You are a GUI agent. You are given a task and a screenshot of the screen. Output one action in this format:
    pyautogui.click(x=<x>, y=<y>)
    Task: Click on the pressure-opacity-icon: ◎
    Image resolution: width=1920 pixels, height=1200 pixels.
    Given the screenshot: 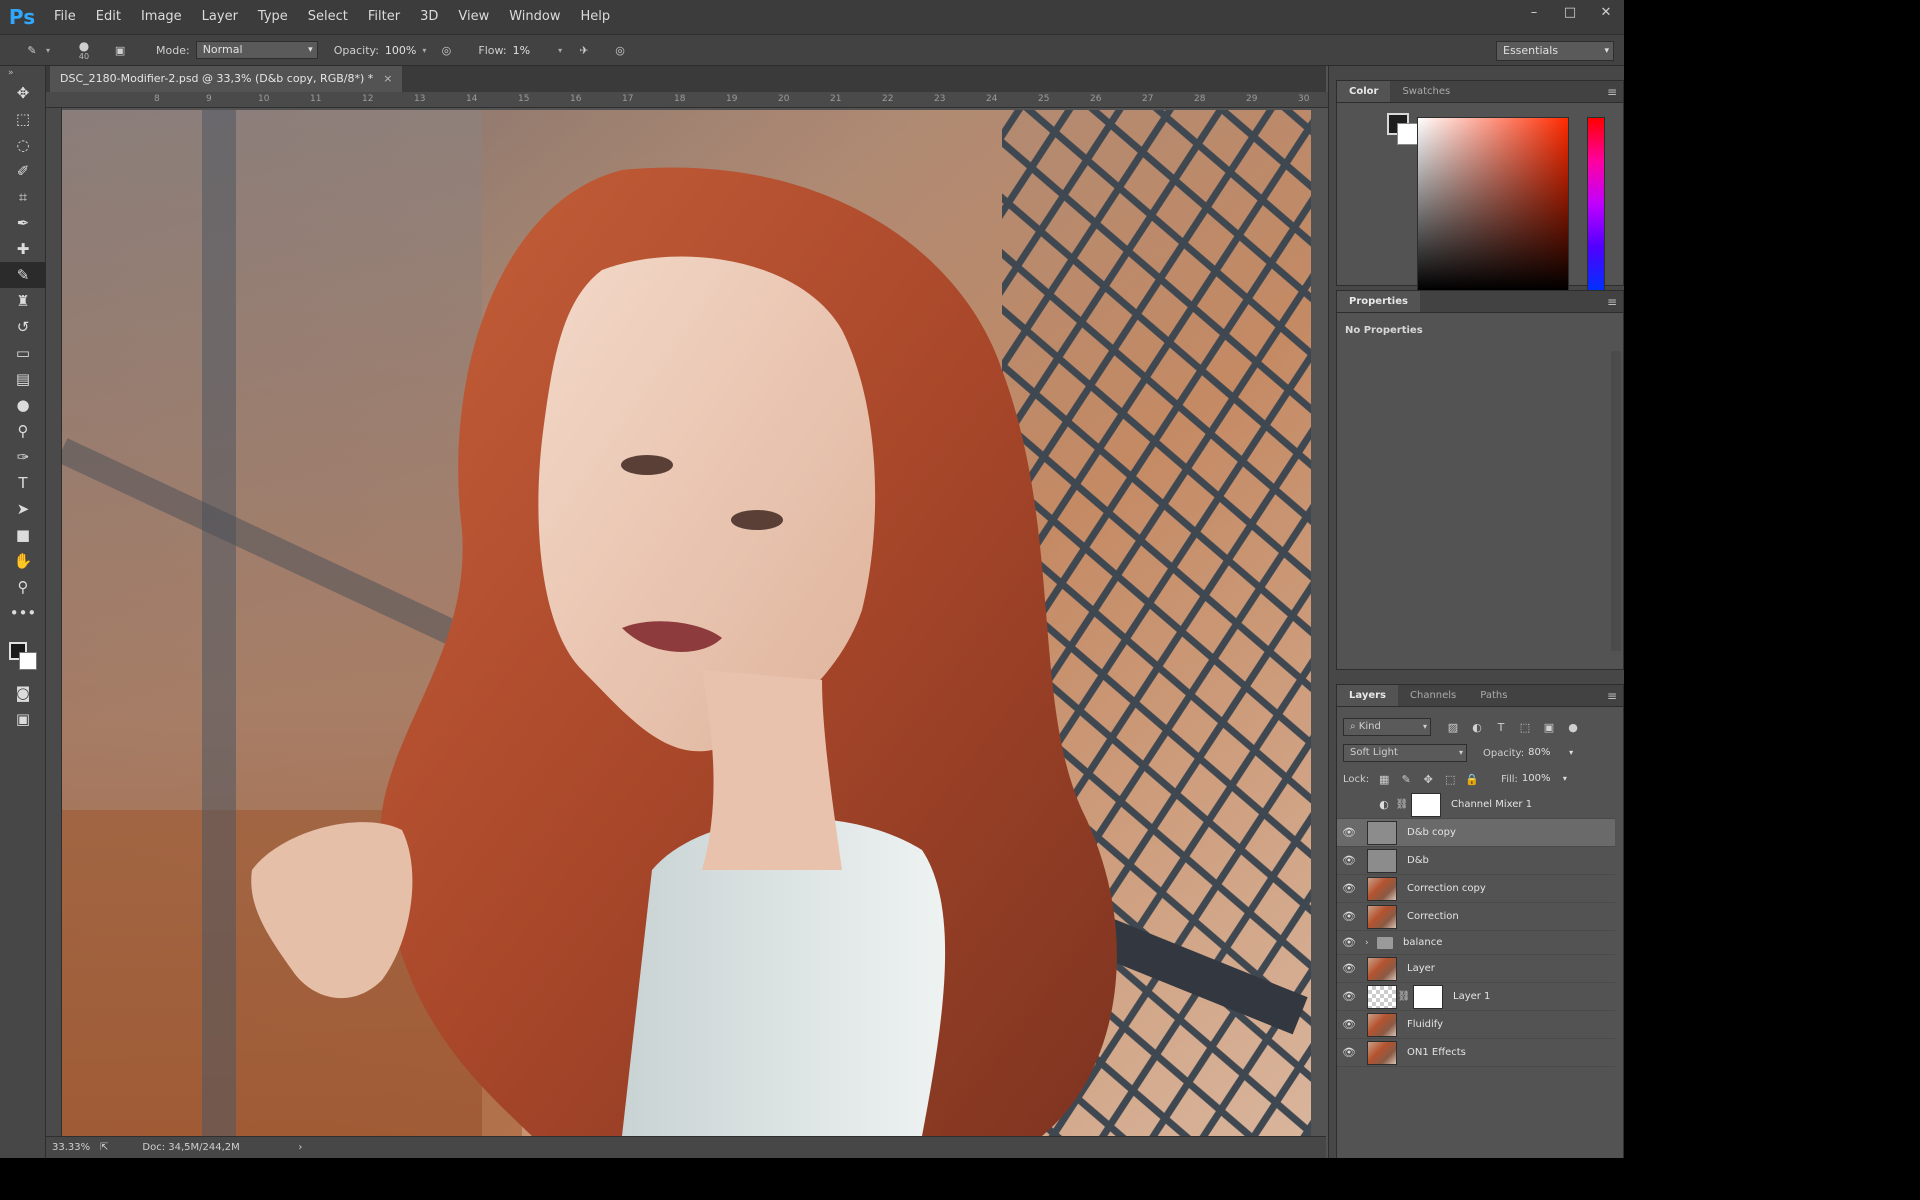 What is the action you would take?
    pyautogui.click(x=446, y=50)
    